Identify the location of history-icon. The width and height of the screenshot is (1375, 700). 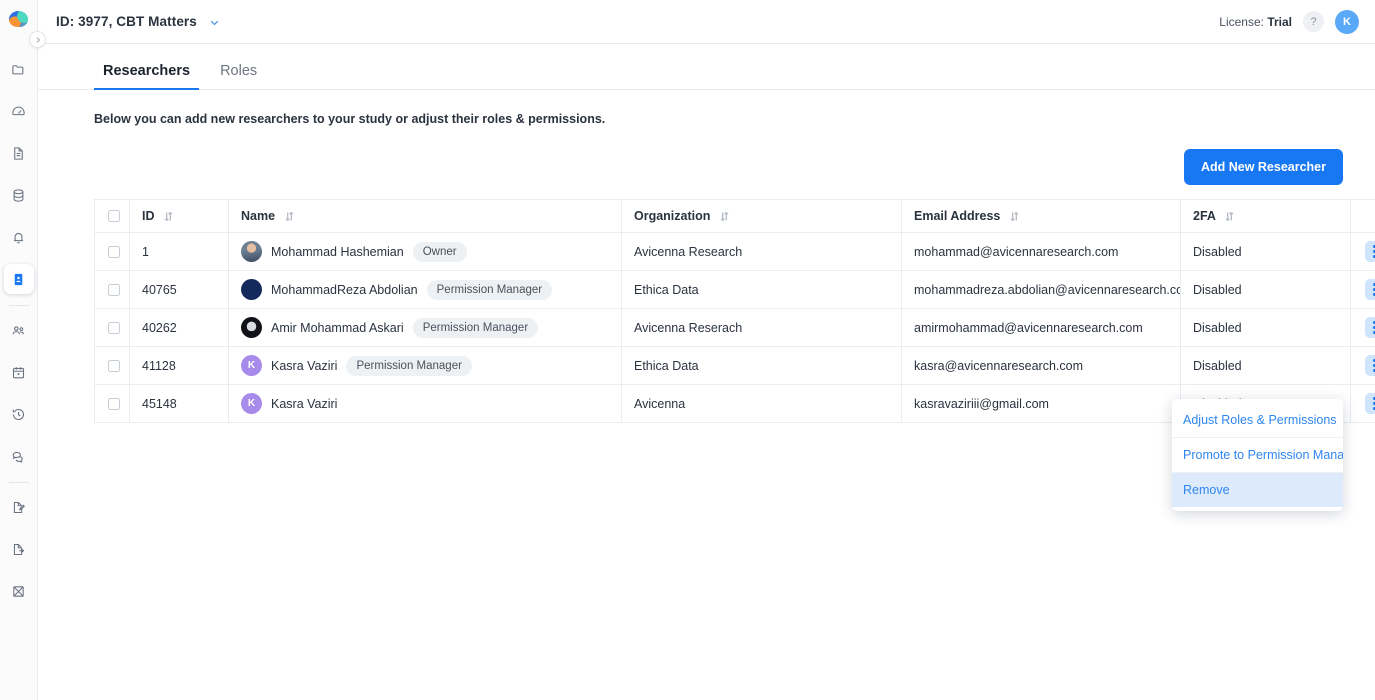
(18, 414).